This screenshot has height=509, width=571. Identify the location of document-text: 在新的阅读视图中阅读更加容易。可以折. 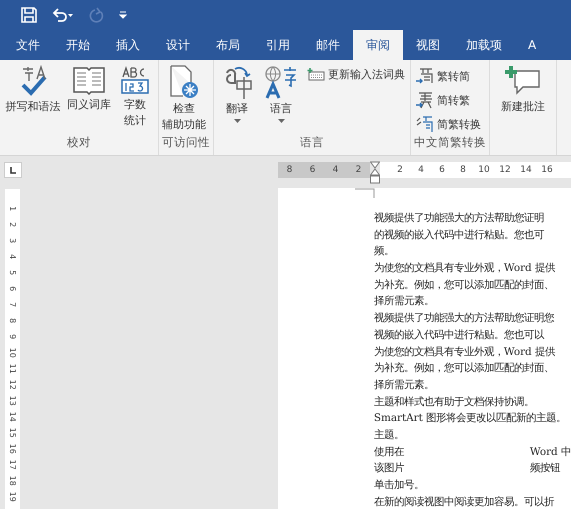
(464, 501).